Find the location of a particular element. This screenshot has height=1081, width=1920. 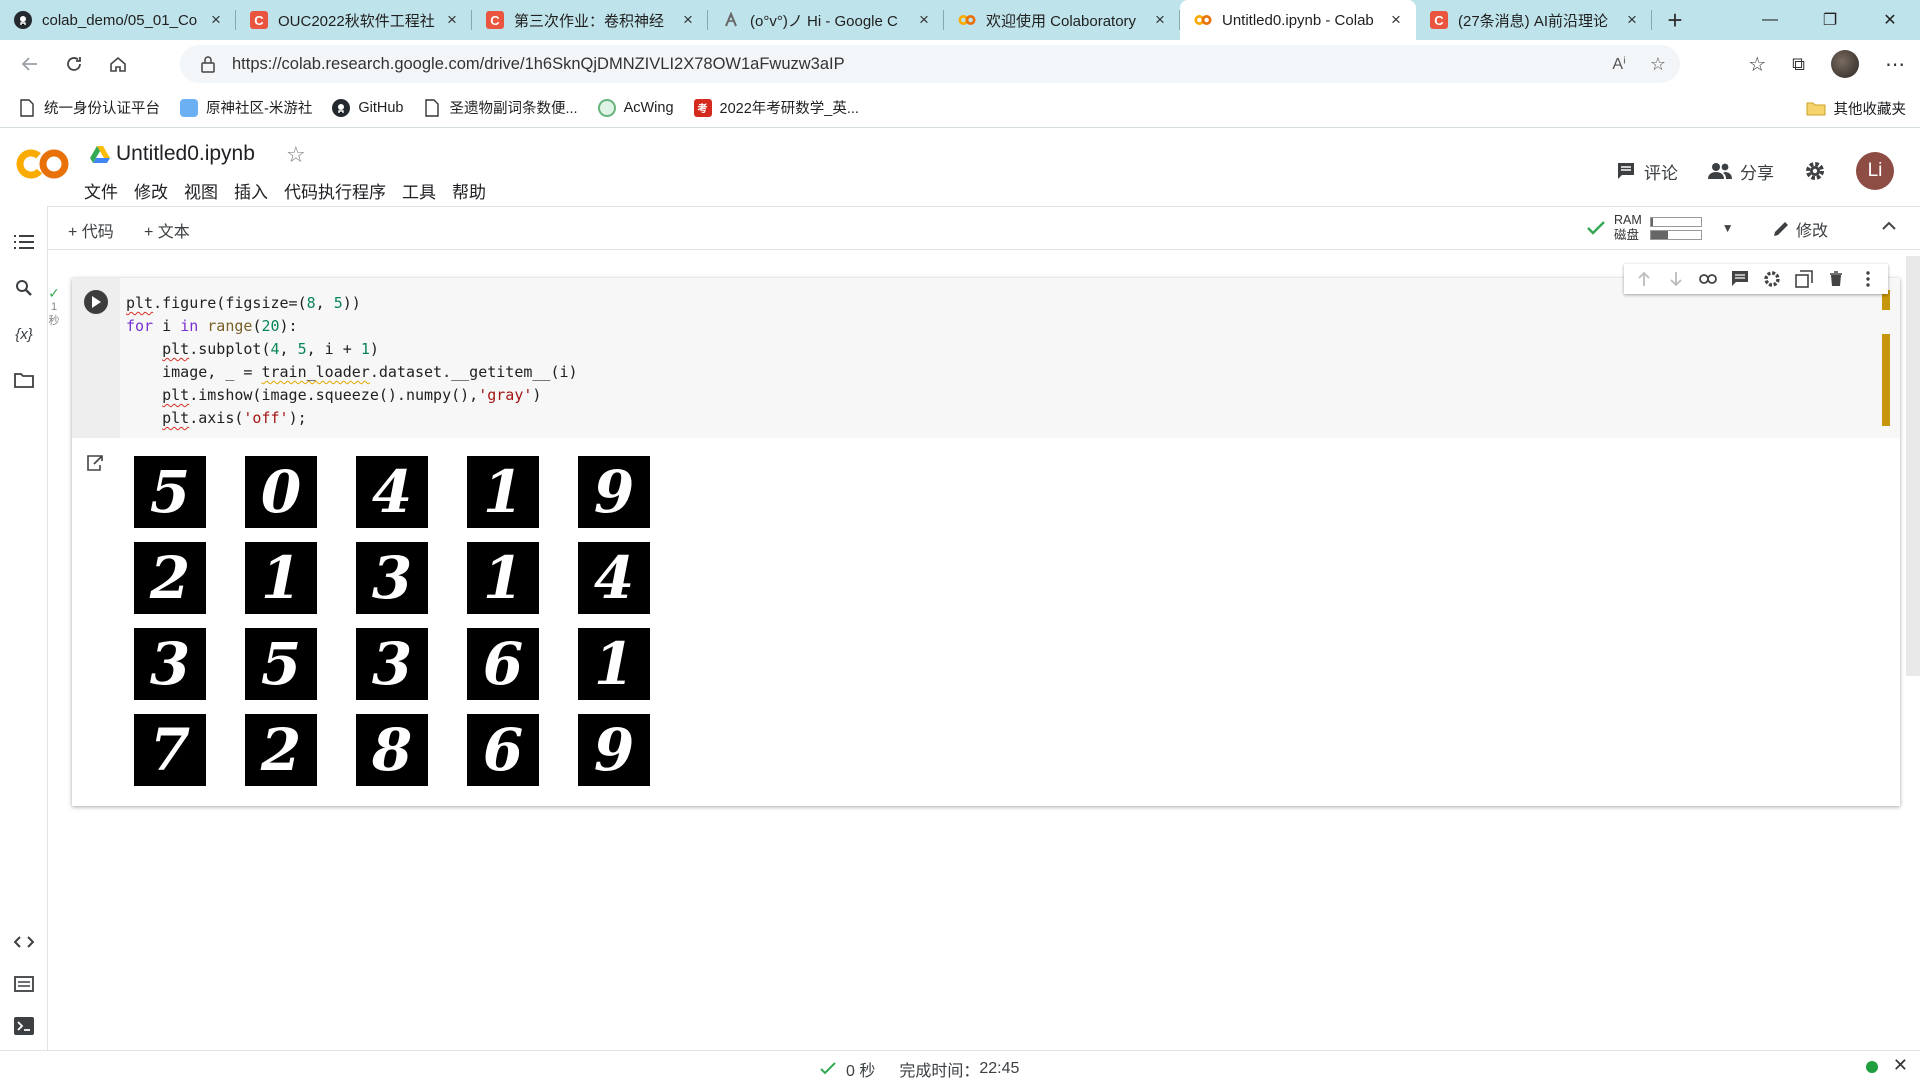

command-palette-icon is located at coordinates (24, 984).